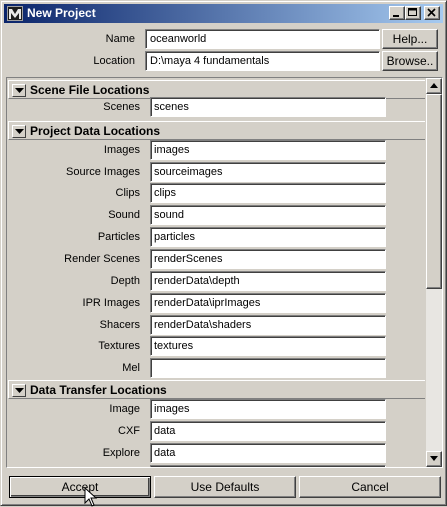  I want to click on vertical-scrollbar, so click(434, 272).